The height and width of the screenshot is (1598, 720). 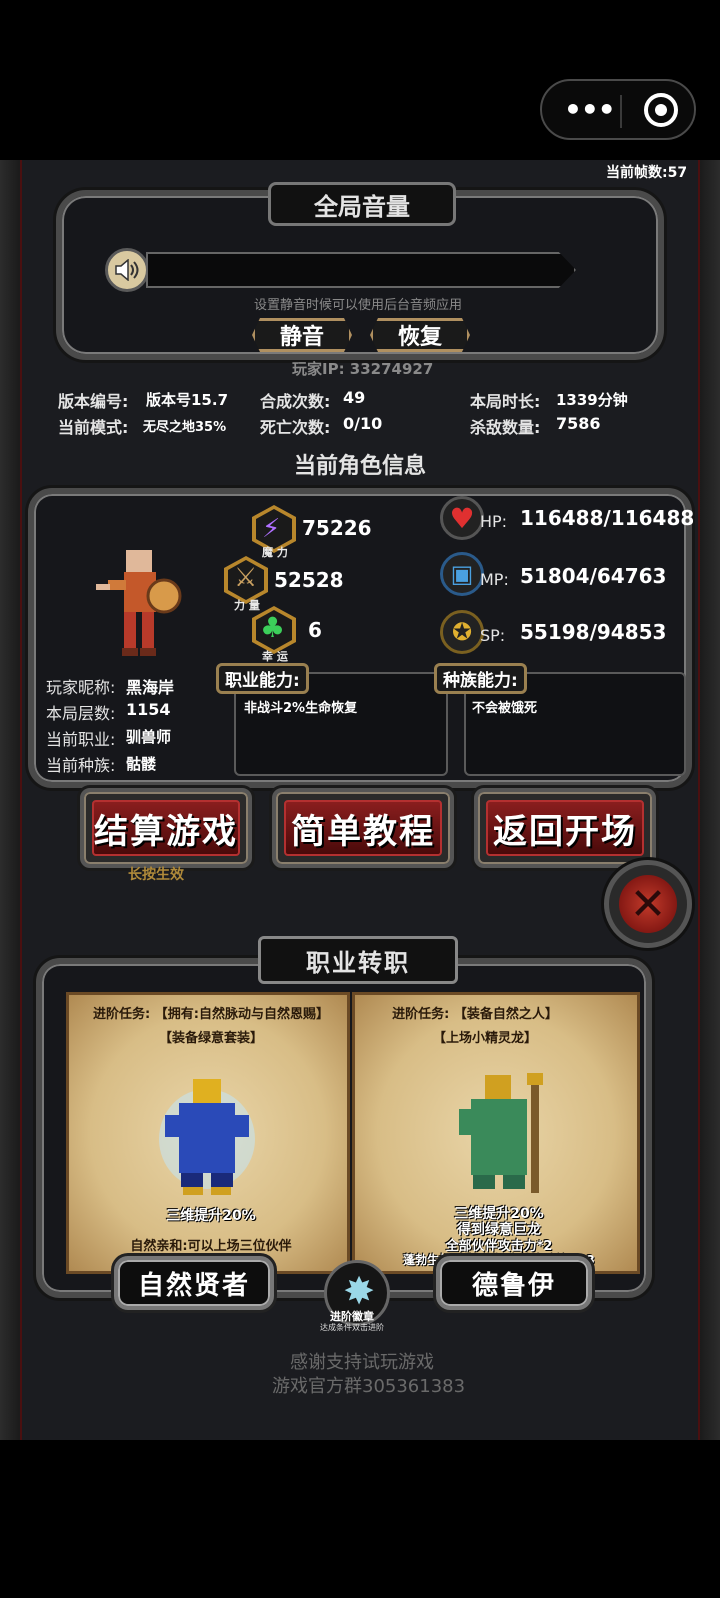 What do you see at coordinates (462, 518) in the screenshot?
I see `heart-icon: ♥` at bounding box center [462, 518].